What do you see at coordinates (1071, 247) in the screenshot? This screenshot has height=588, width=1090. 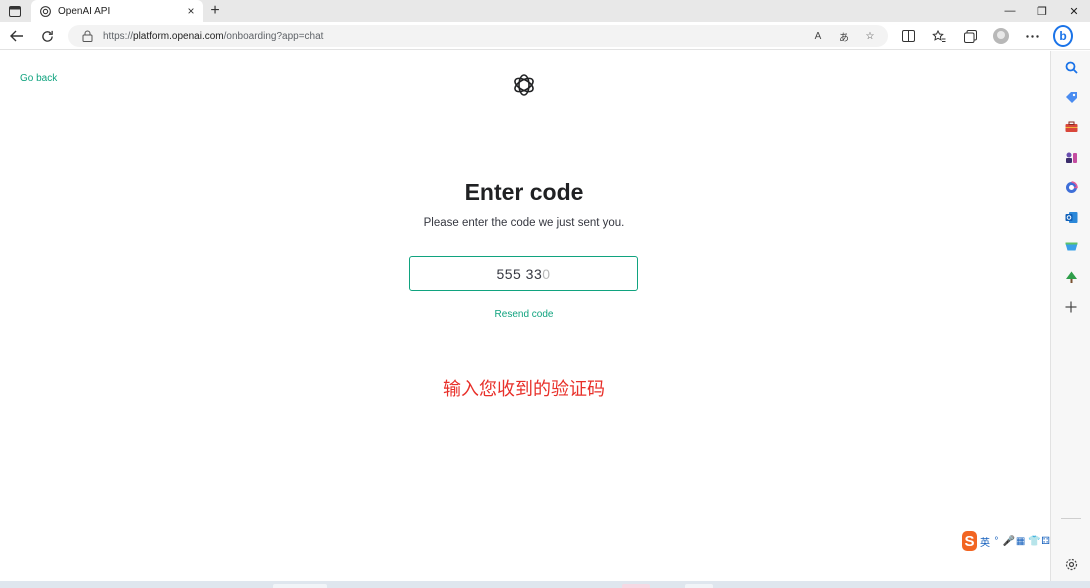 I see `drop-icon` at bounding box center [1071, 247].